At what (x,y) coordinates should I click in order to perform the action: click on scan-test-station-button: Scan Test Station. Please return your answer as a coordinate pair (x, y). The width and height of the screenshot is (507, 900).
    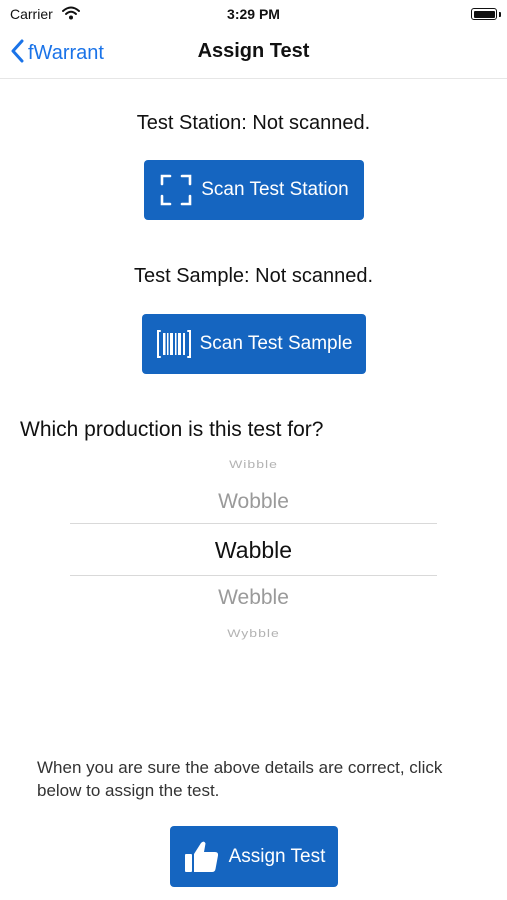
    Looking at the image, I should click on (254, 190).